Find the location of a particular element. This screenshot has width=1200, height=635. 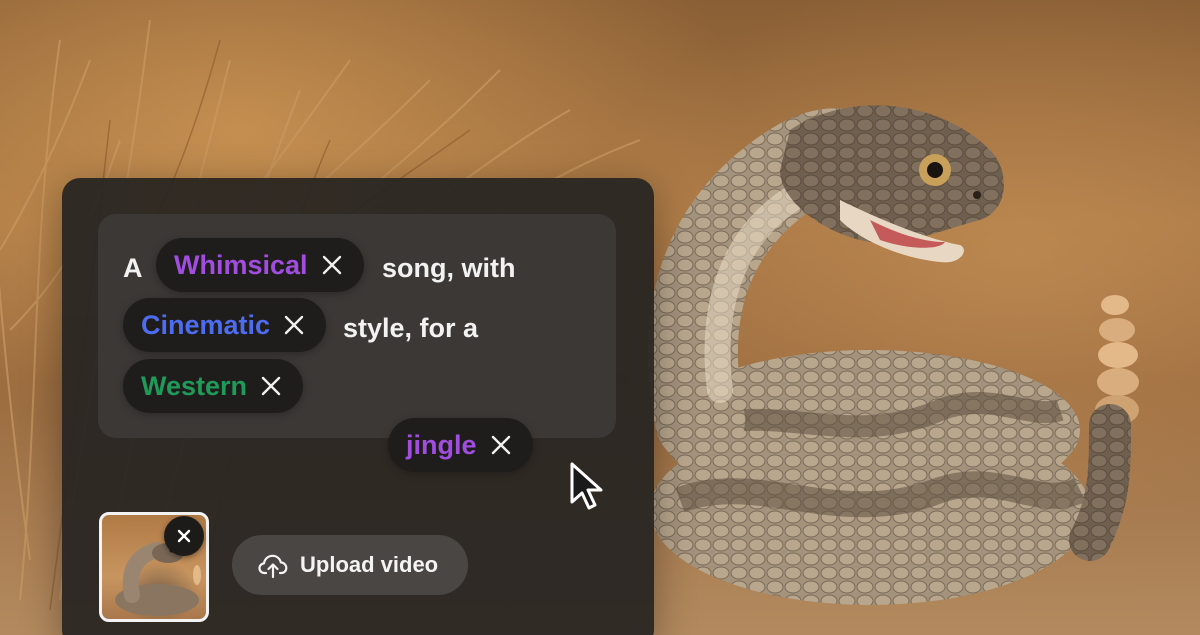

chip-whimsical: Whimsical is located at coordinates (260, 265).